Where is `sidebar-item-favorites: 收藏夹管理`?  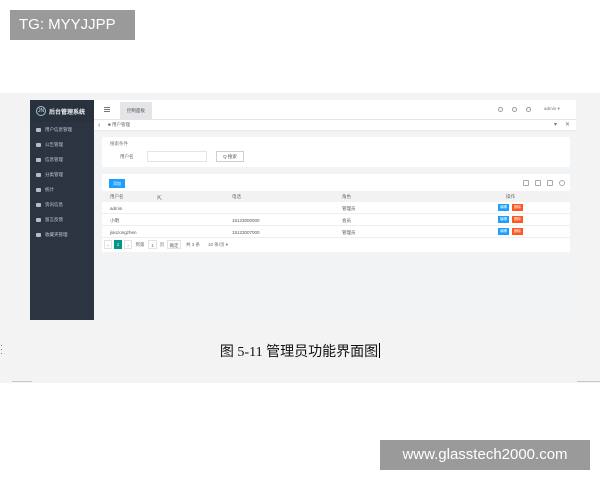
sidebar-item-favorites: 收藏夹管理 is located at coordinates (62, 234).